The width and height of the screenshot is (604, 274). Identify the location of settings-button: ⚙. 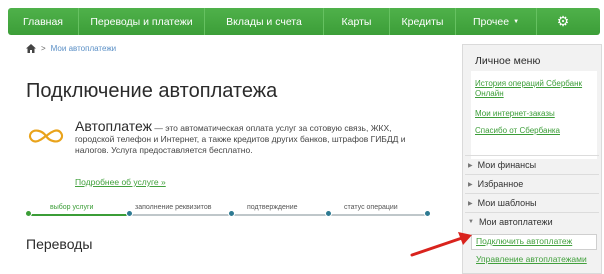
(563, 21).